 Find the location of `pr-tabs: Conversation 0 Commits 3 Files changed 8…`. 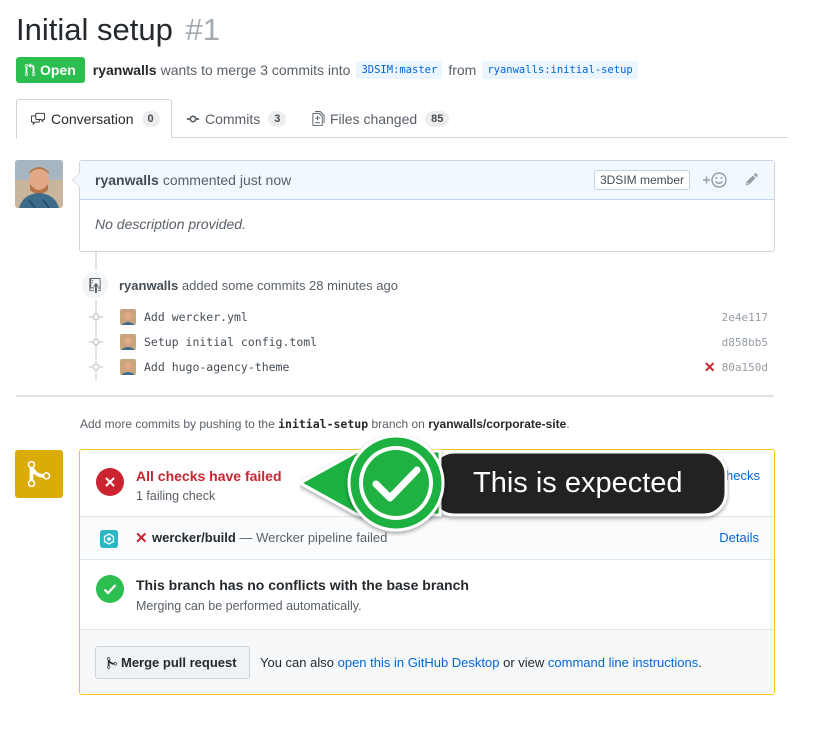

pr-tabs: Conversation 0 Commits 3 Files changed 8… is located at coordinates (402, 119).